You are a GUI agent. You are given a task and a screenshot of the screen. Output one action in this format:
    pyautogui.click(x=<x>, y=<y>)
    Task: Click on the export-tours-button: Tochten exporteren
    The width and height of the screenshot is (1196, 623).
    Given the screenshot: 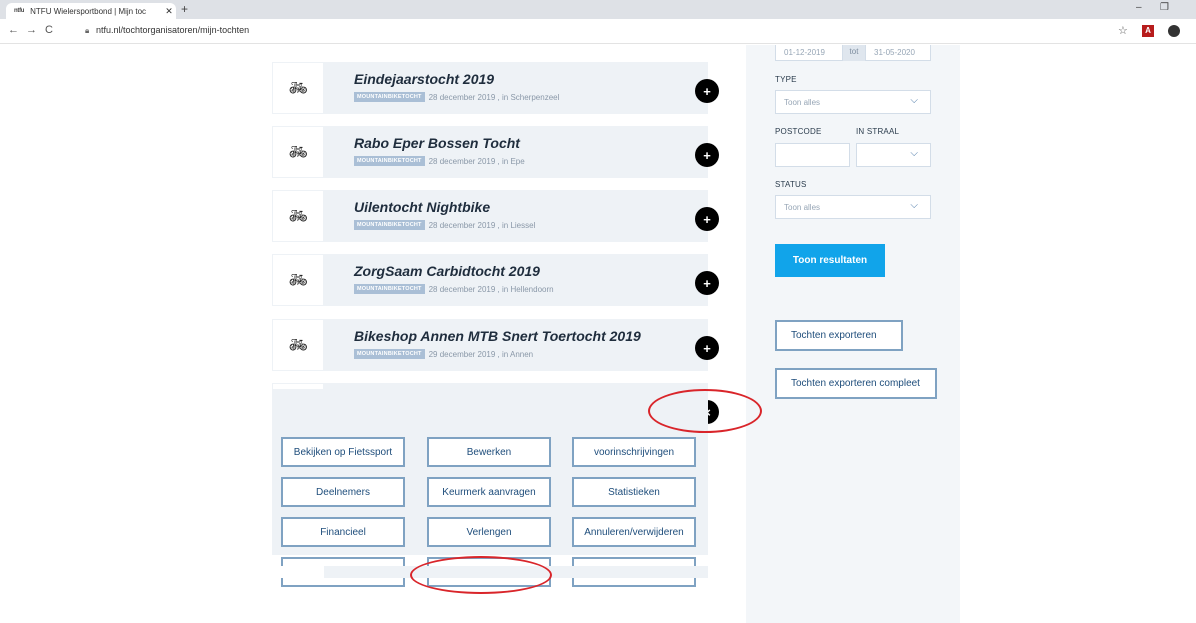 What is the action you would take?
    pyautogui.click(x=839, y=335)
    